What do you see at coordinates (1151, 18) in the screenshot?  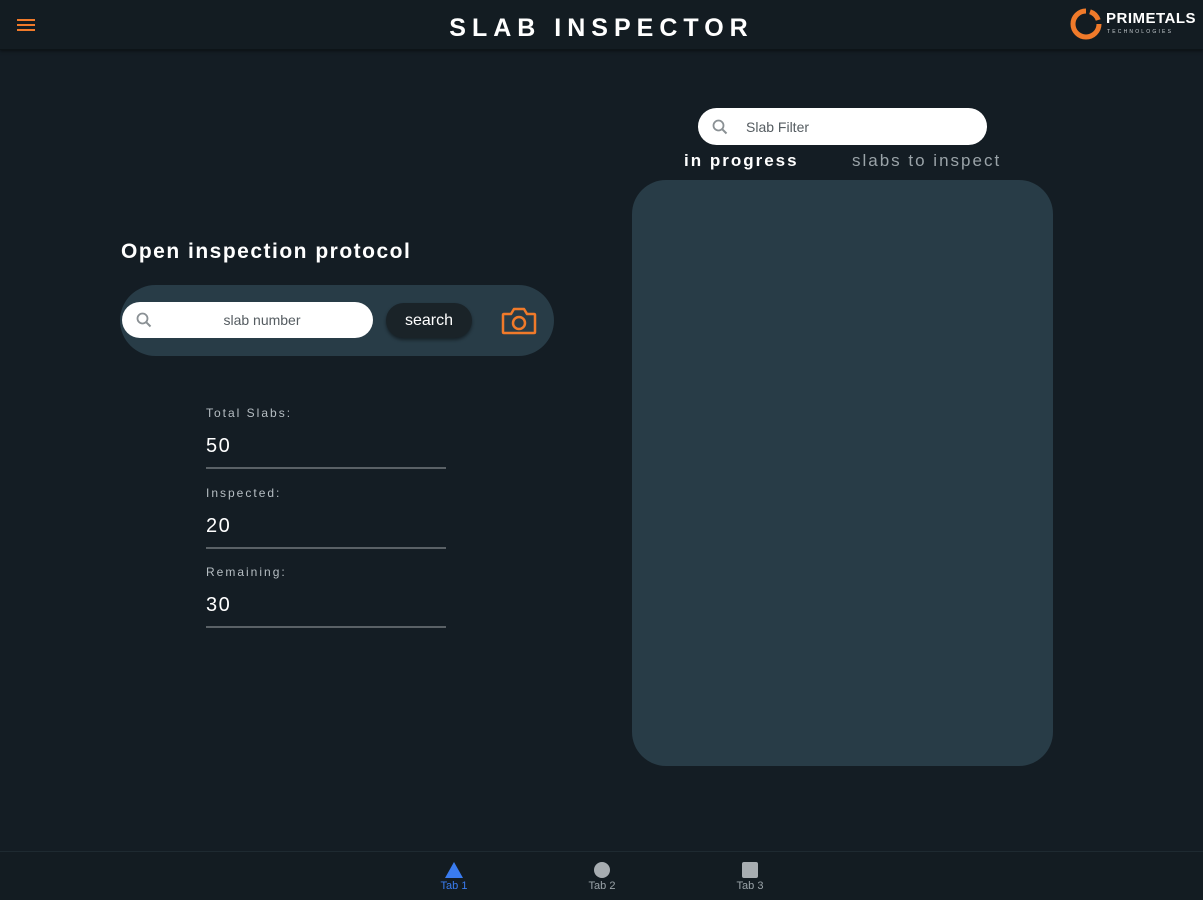 I see `logo-wordmark: PRIMETALS` at bounding box center [1151, 18].